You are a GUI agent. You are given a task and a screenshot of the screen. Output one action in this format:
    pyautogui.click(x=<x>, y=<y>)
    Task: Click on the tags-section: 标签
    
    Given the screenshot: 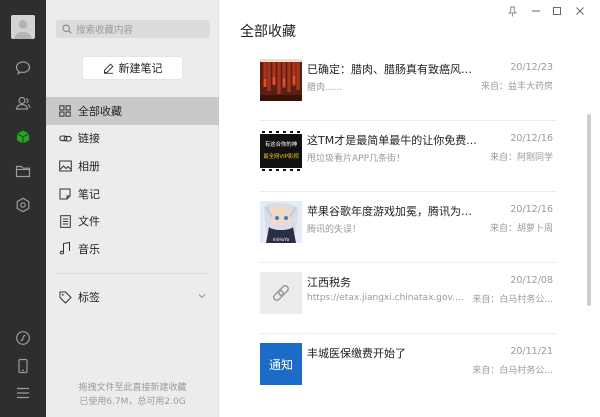 What is the action you would take?
    pyautogui.click(x=132, y=297)
    